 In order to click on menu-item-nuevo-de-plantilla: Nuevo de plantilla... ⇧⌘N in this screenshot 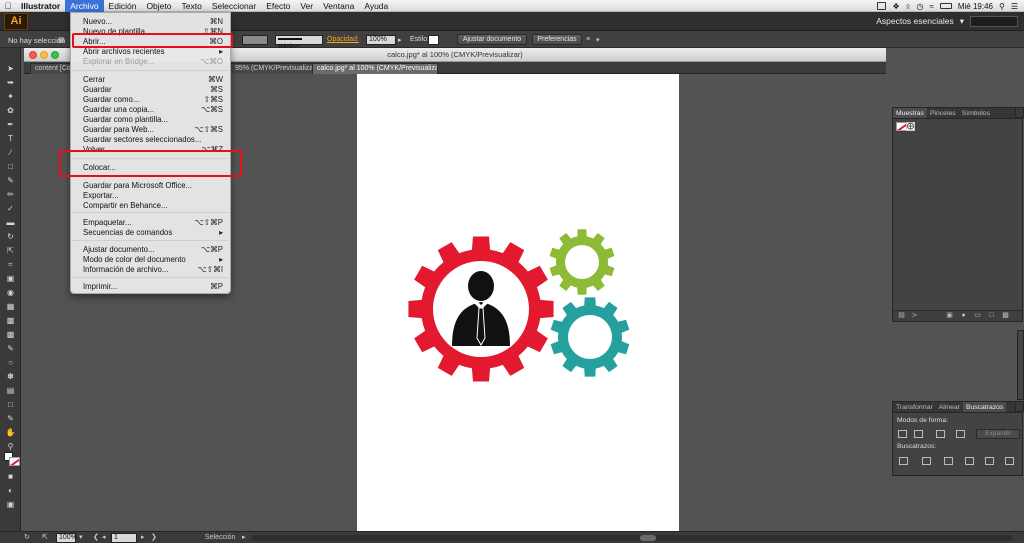, I will do `click(150, 32)`.